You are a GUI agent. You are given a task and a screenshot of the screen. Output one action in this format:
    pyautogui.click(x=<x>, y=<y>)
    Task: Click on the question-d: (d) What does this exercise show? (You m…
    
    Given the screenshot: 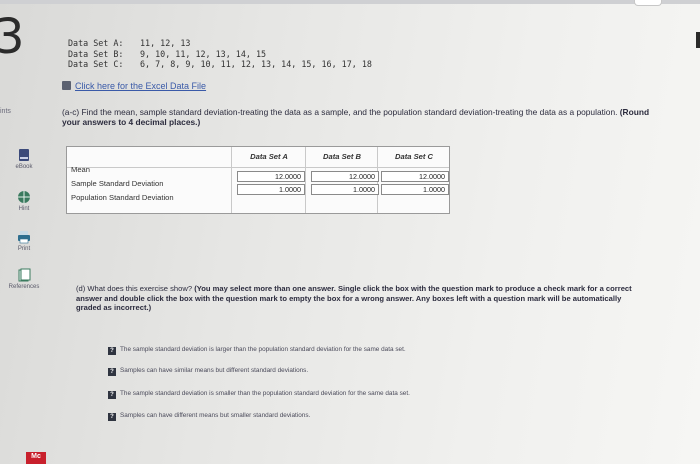 What is the action you would take?
    pyautogui.click(x=361, y=298)
    